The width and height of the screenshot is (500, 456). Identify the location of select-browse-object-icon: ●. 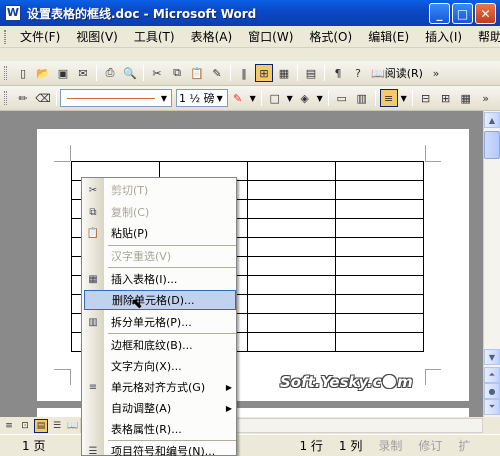
(492, 391).